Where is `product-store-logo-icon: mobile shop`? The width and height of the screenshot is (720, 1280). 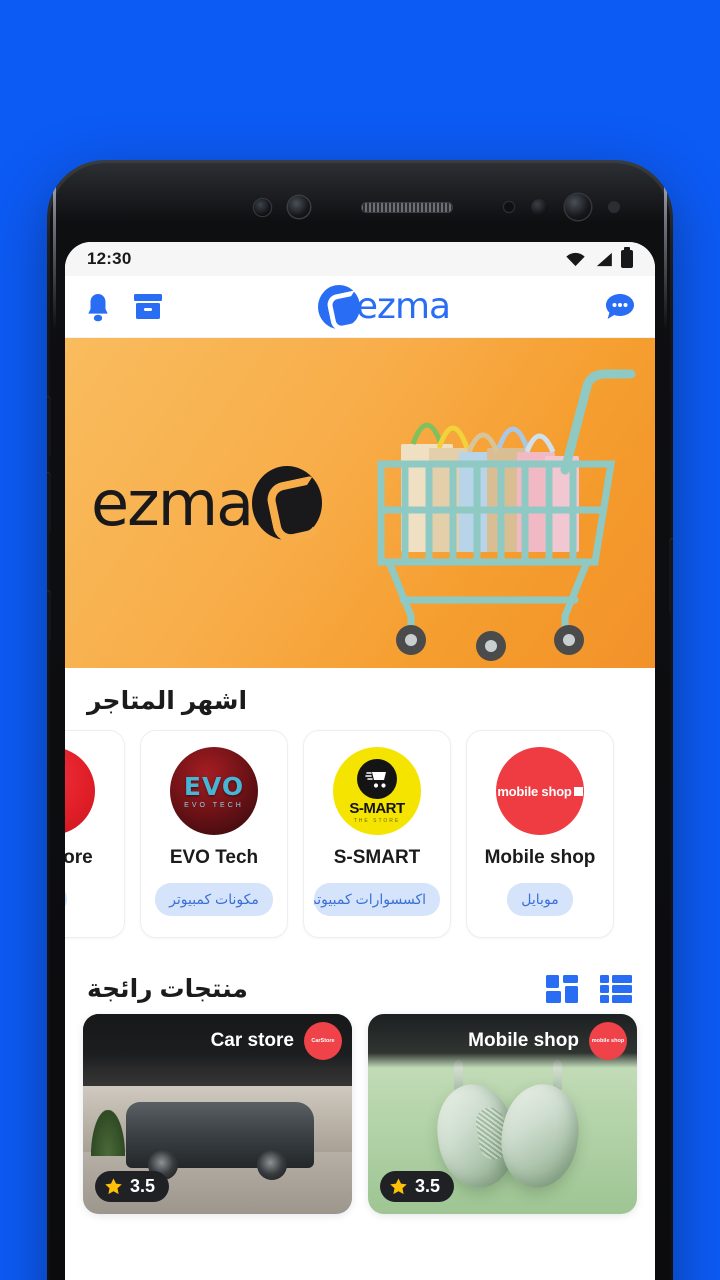 product-store-logo-icon: mobile shop is located at coordinates (608, 1041).